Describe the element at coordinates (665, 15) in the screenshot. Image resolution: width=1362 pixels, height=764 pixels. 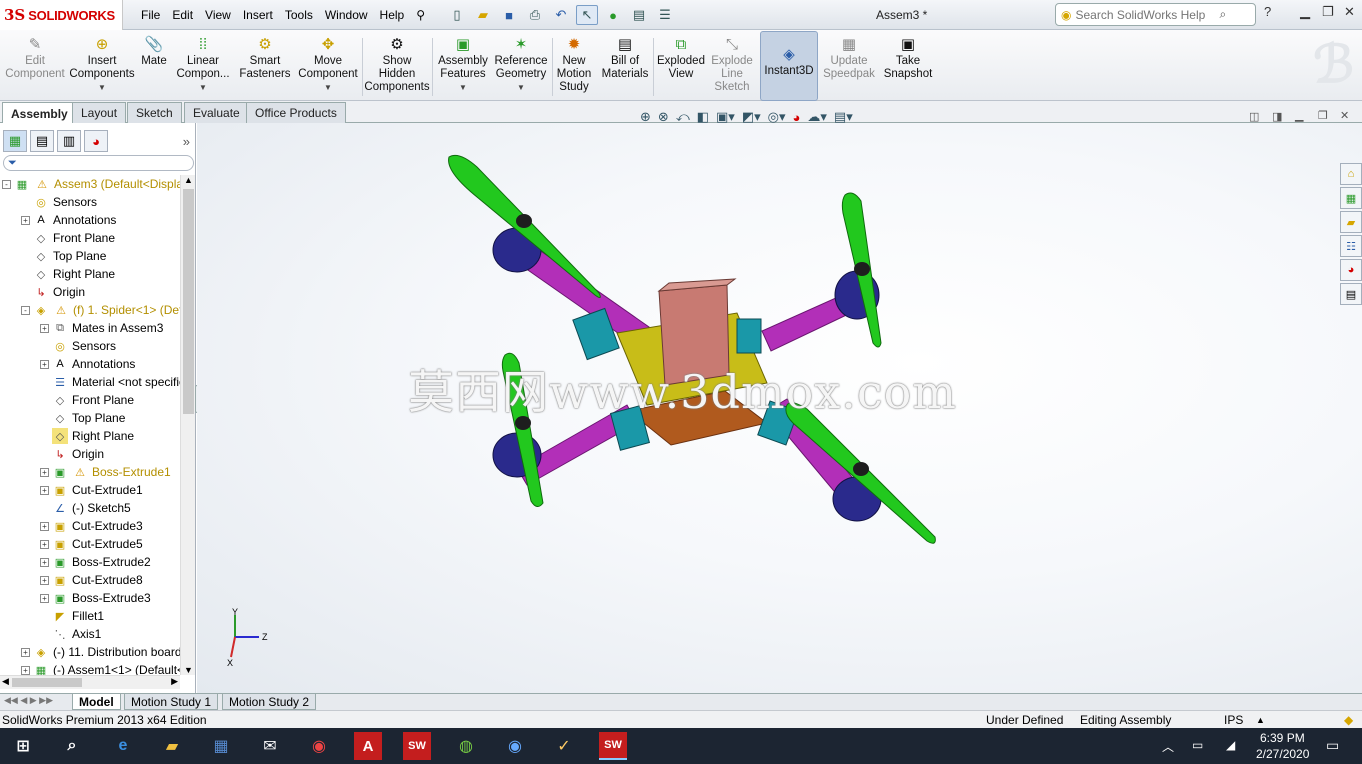
I see `options-icon: ☰` at that location.